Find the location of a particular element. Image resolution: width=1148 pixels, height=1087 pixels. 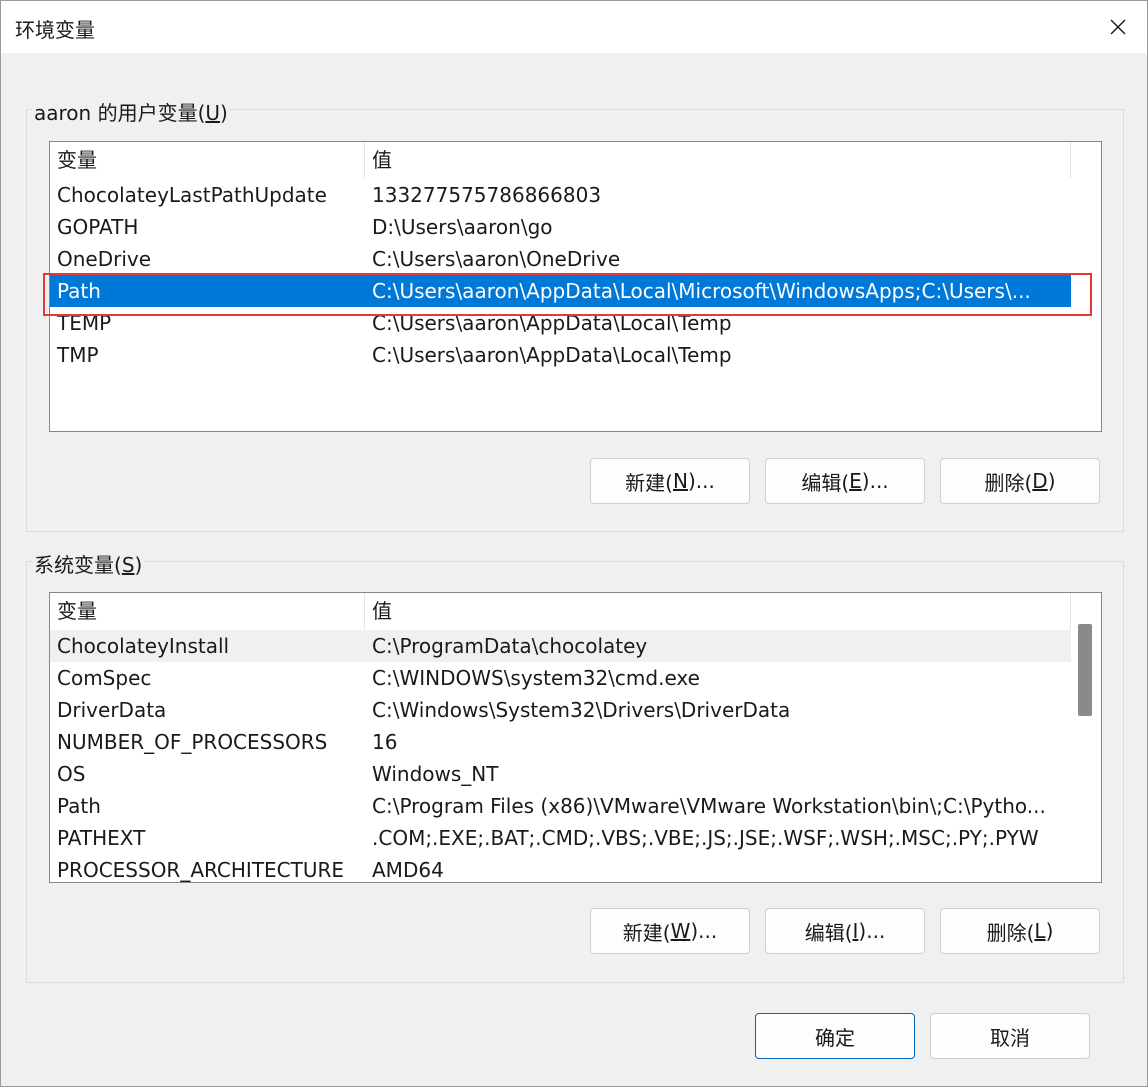

variable-name-cell: DriverData is located at coordinates (112, 710).